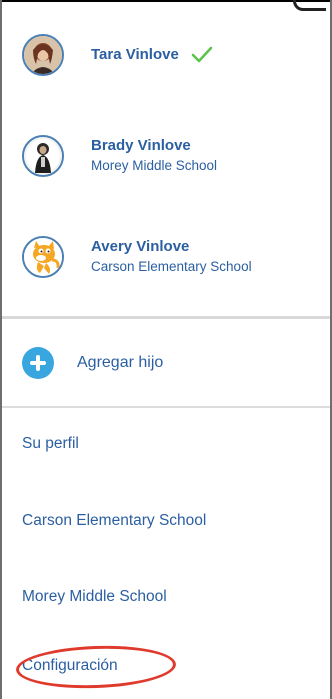 This screenshot has height=699, width=332. Describe the element at coordinates (154, 156) in the screenshot. I see `profile-text-brady: Brady Vinlove Morey Middle School` at that location.